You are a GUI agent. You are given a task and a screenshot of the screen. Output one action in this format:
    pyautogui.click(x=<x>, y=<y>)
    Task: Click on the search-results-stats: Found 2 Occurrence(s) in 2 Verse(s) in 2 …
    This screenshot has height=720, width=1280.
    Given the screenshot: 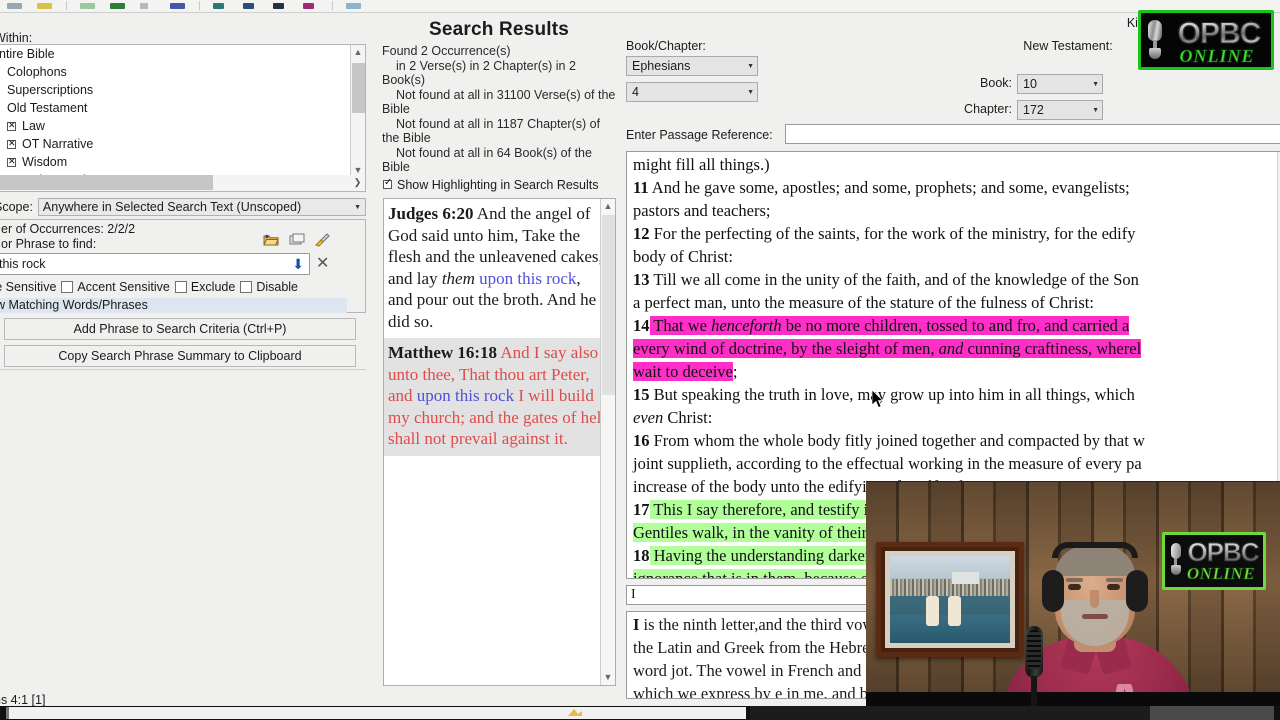 What is the action you would take?
    pyautogui.click(x=499, y=108)
    